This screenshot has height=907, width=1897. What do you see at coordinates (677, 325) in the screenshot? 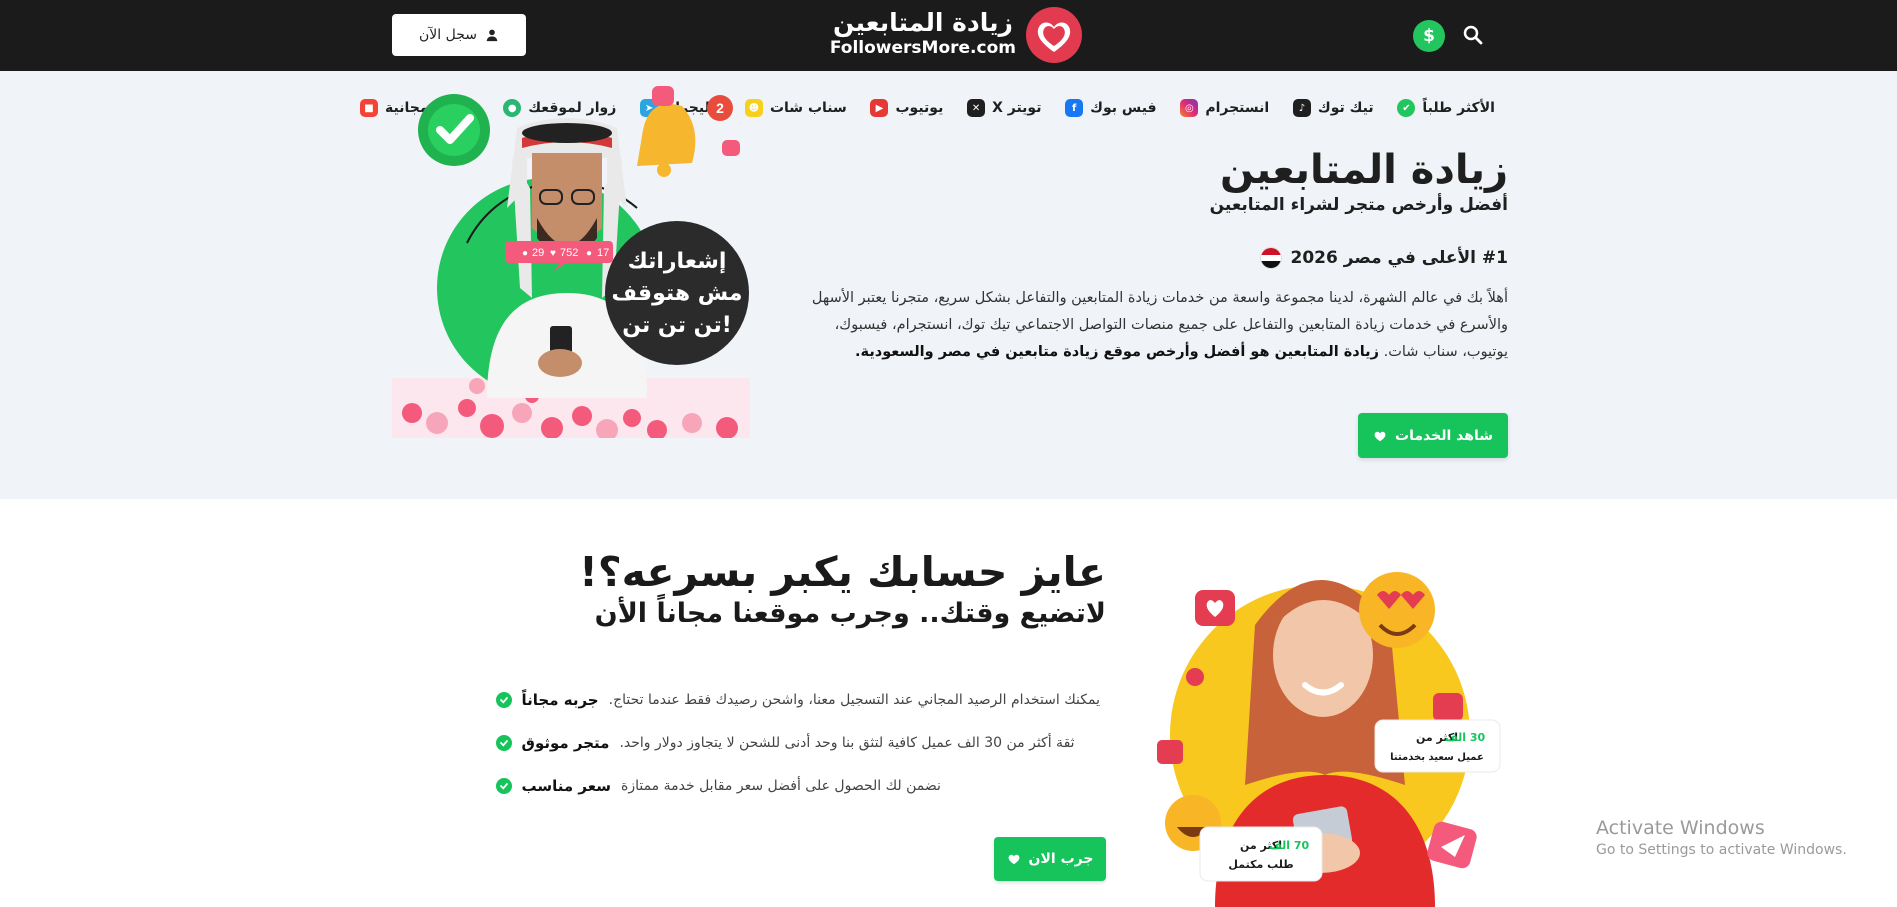
I see `bubble-line3: تن تن تن!` at bounding box center [677, 325].